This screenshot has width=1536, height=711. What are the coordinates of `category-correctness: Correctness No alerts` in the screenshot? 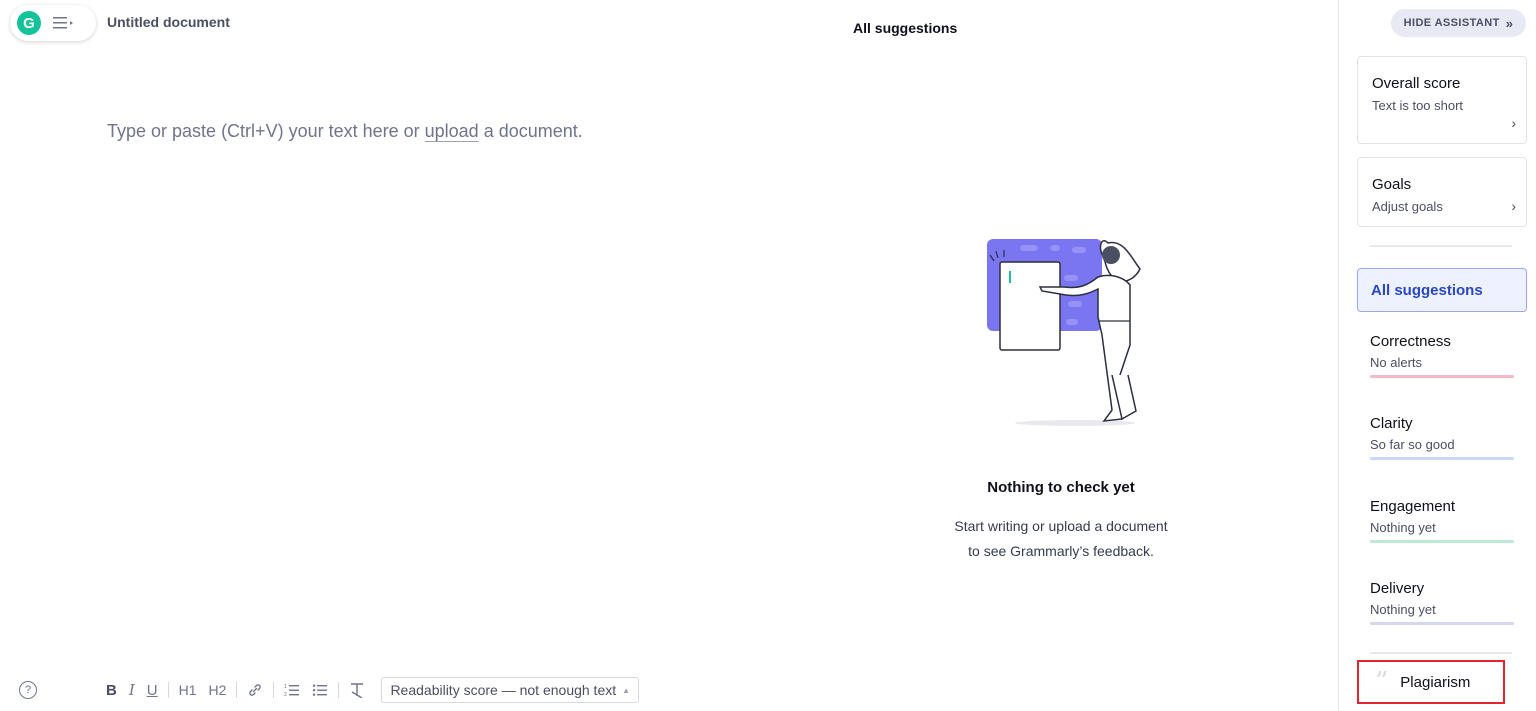 It's located at (1442, 363).